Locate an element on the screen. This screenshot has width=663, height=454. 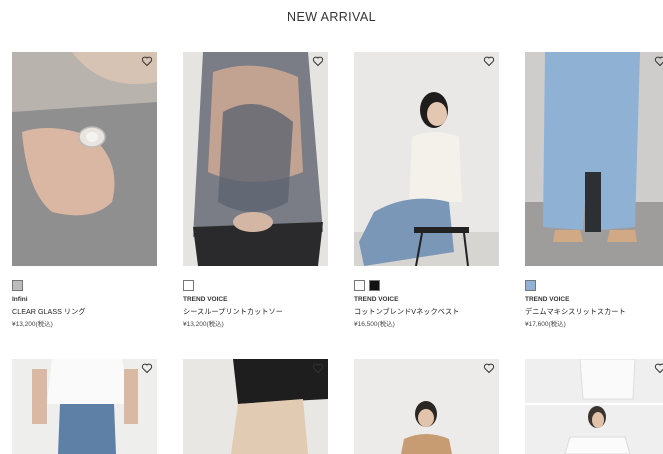
product-price: ¥17,600(税込) is located at coordinates (545, 324).